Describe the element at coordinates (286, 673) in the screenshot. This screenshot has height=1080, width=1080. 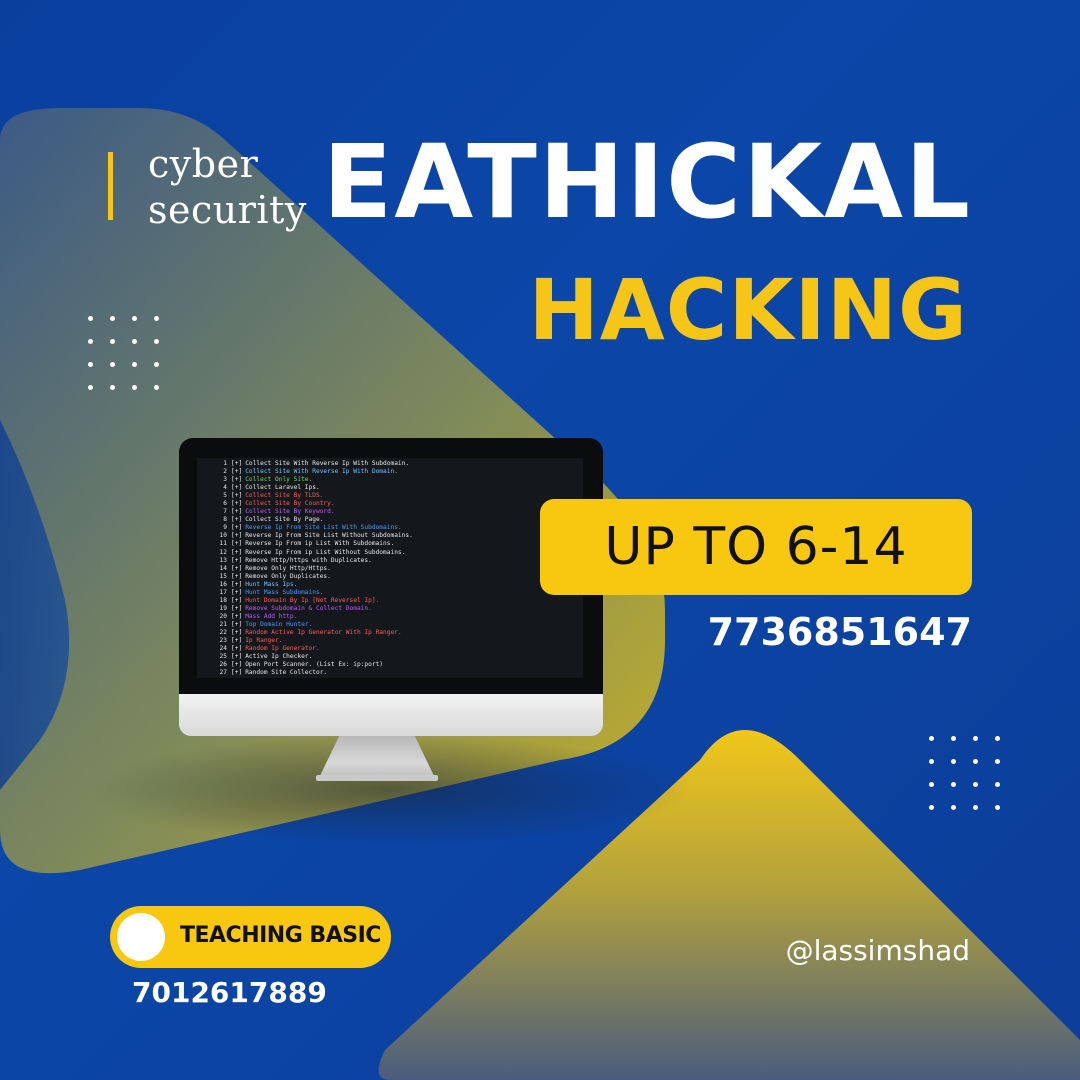
I see `terminal-line-text: Random Site Collector.` at that location.